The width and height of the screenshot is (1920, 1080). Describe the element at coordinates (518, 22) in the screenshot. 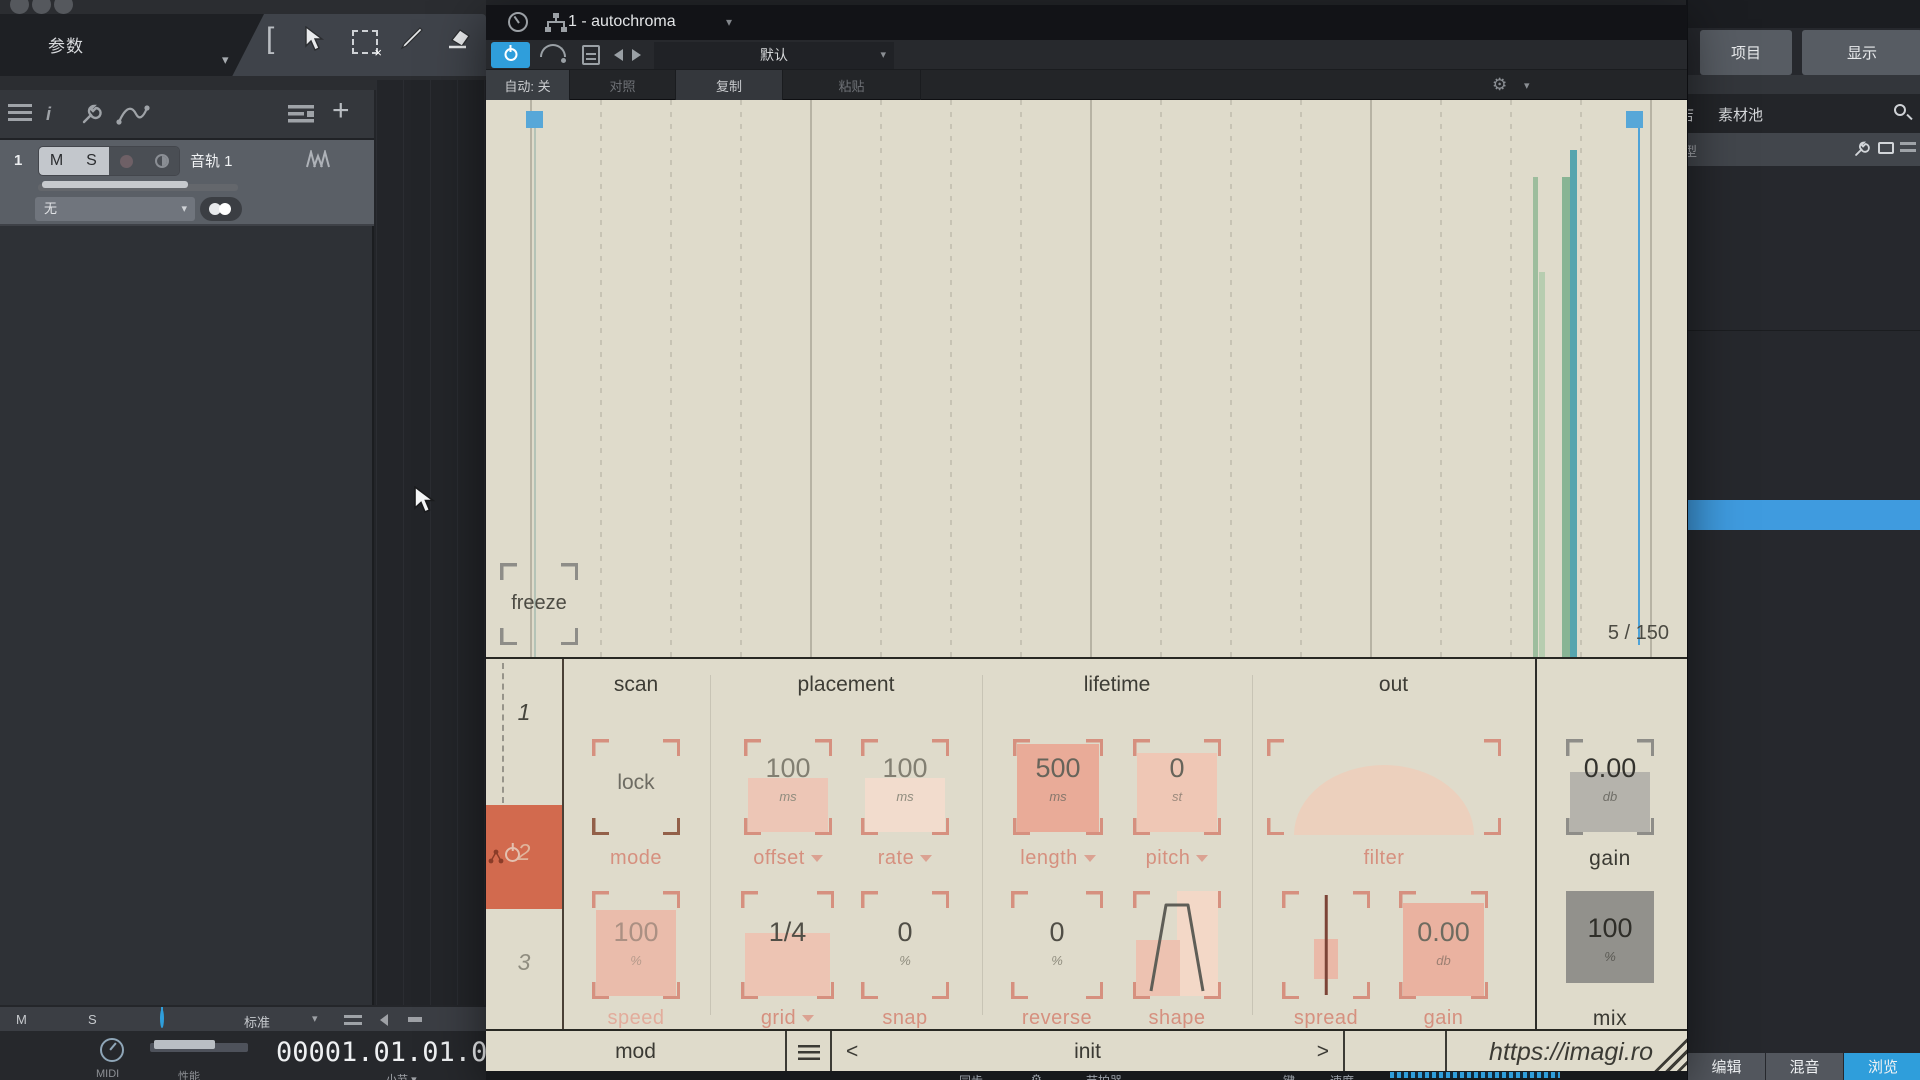

I see `knob-mode-icon` at that location.